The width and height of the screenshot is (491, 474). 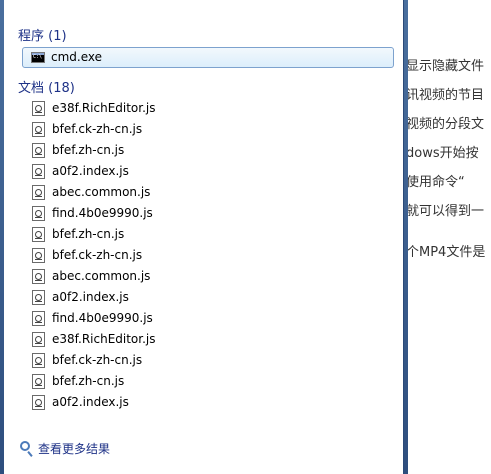 I want to click on background-text-line: 就可以得到一, so click(x=445, y=211).